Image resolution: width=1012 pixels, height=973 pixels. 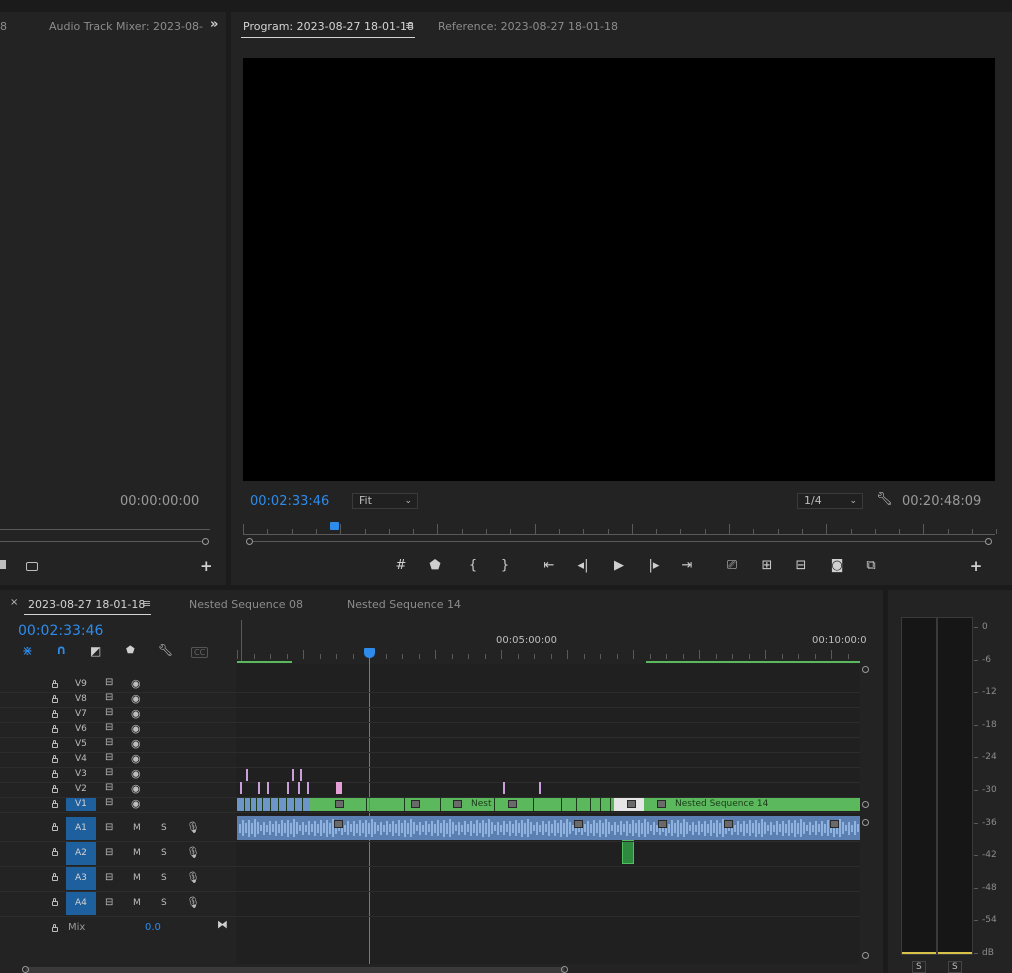 What do you see at coordinates (222, 924) in the screenshot?
I see `mix-bowtie-icon: ⧓` at bounding box center [222, 924].